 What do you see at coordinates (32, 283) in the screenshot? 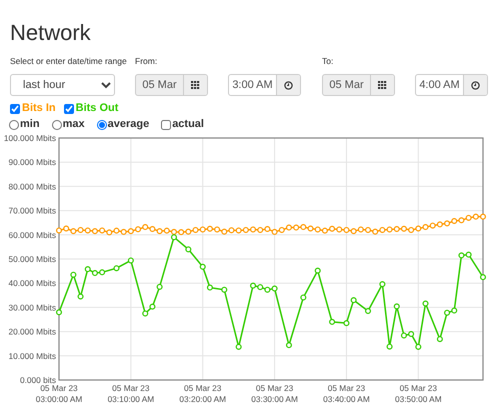
I see `y-axis-label: 40.000 Mbits` at bounding box center [32, 283].